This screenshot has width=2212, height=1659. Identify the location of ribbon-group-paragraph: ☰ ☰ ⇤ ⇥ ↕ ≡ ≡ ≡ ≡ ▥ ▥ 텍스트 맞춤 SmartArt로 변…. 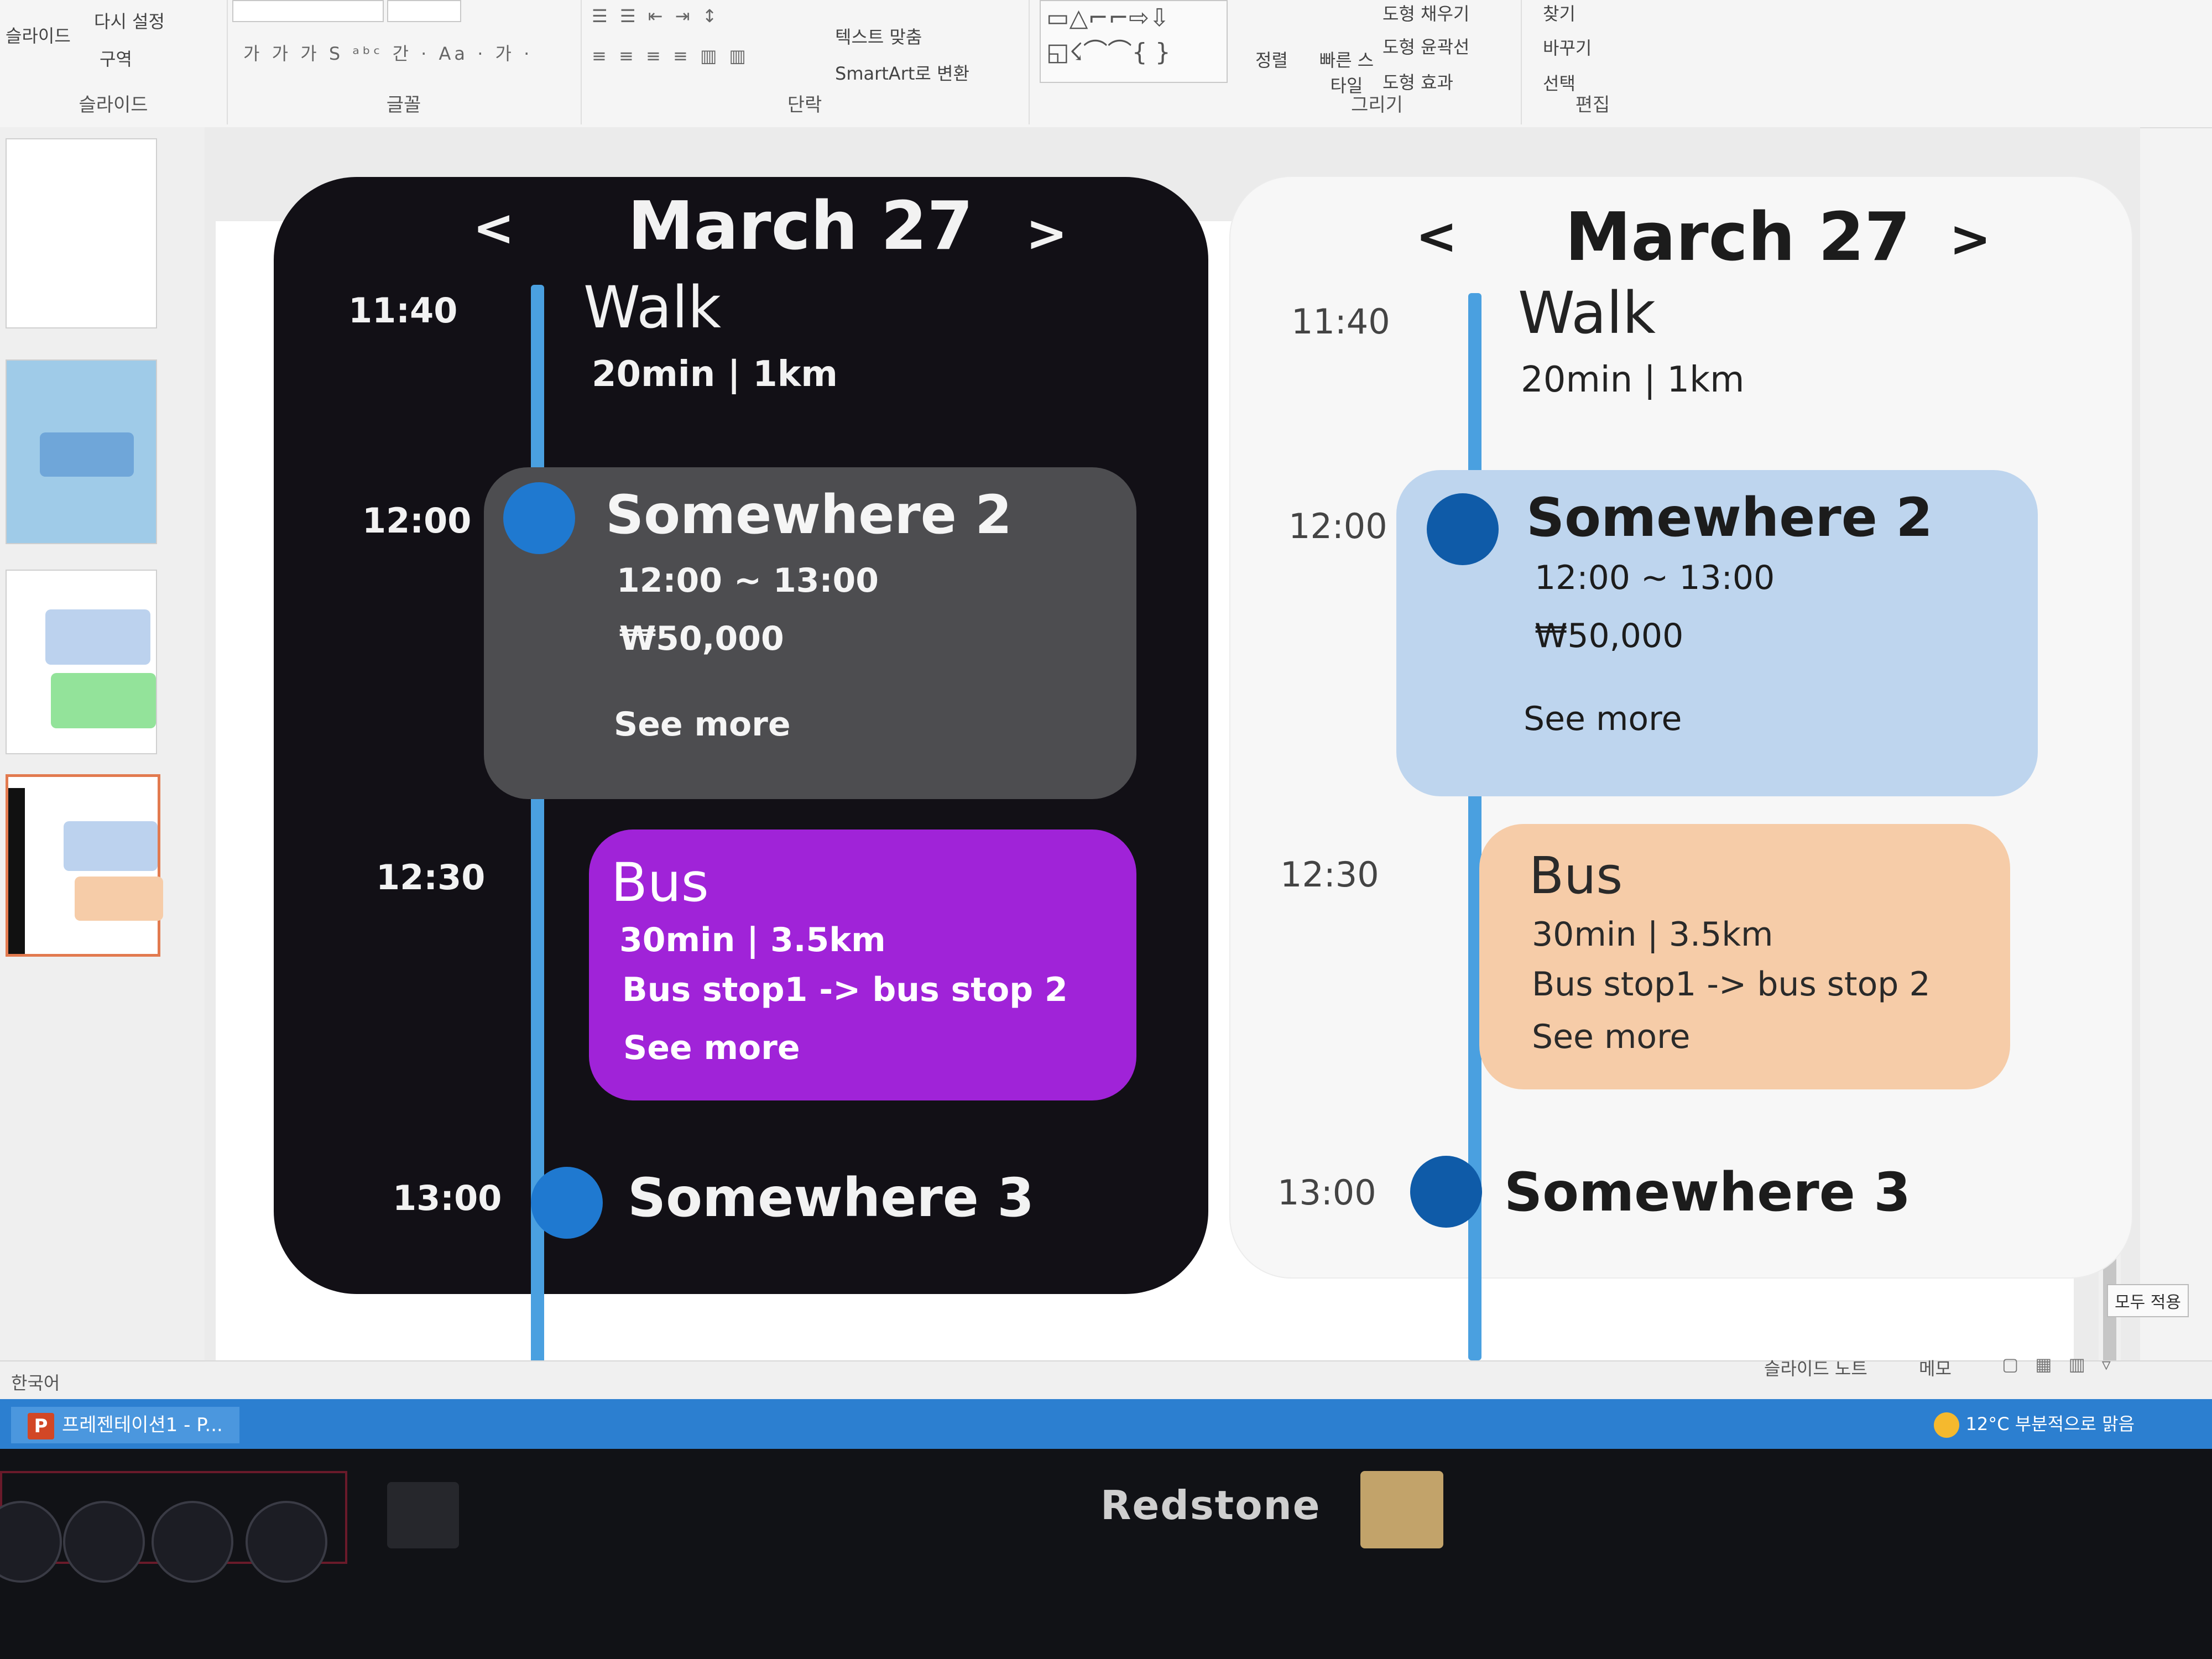
(806, 62).